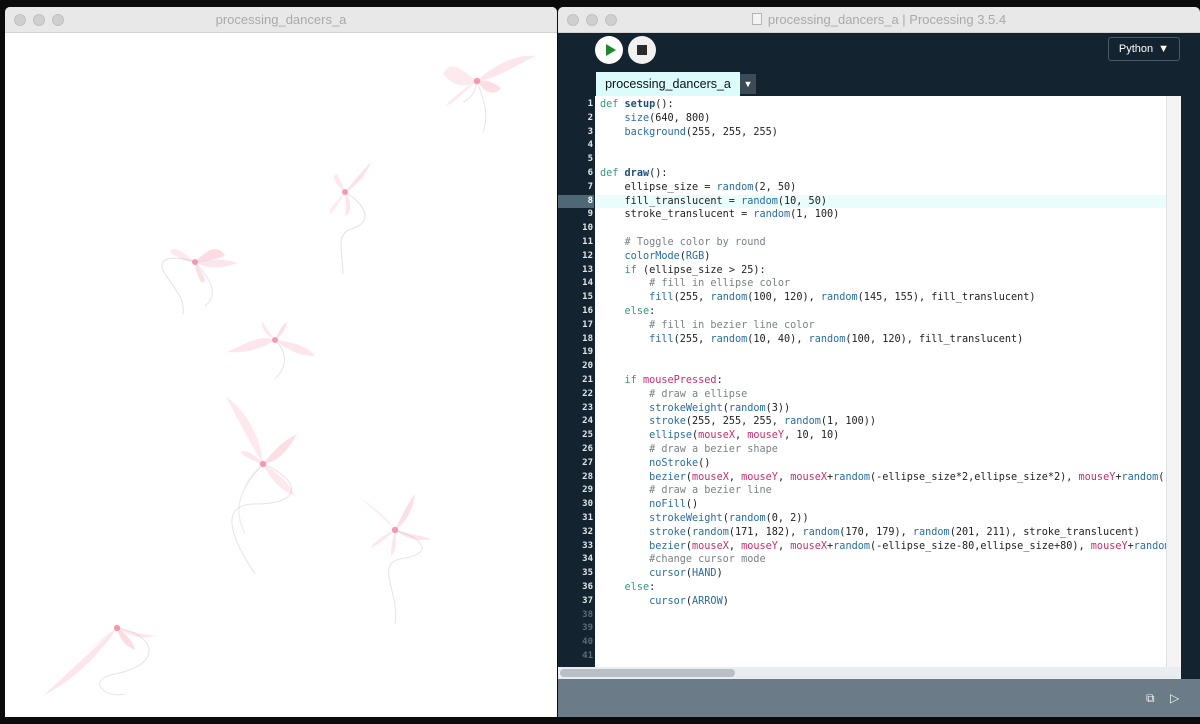  I want to click on code-line: 12 colorMode(RGB), so click(869, 257).